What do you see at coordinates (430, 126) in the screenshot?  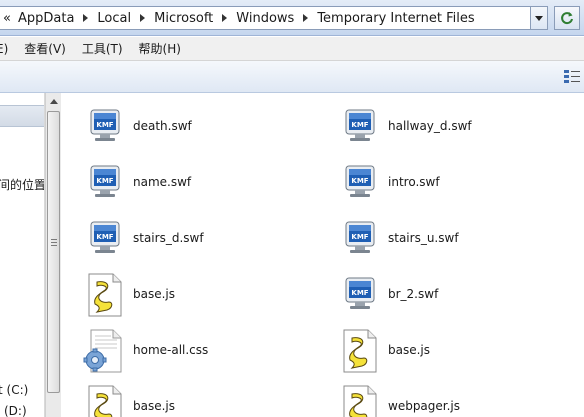 I see `file-name: hallway_d.swf` at bounding box center [430, 126].